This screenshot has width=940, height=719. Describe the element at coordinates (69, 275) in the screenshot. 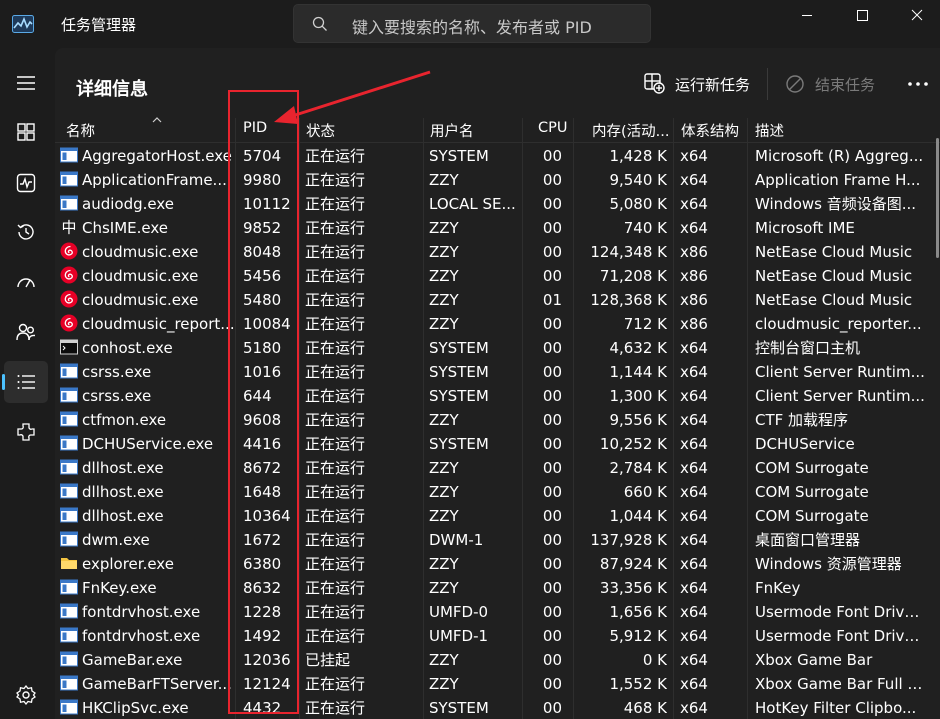

I see `netease-music-icon` at that location.